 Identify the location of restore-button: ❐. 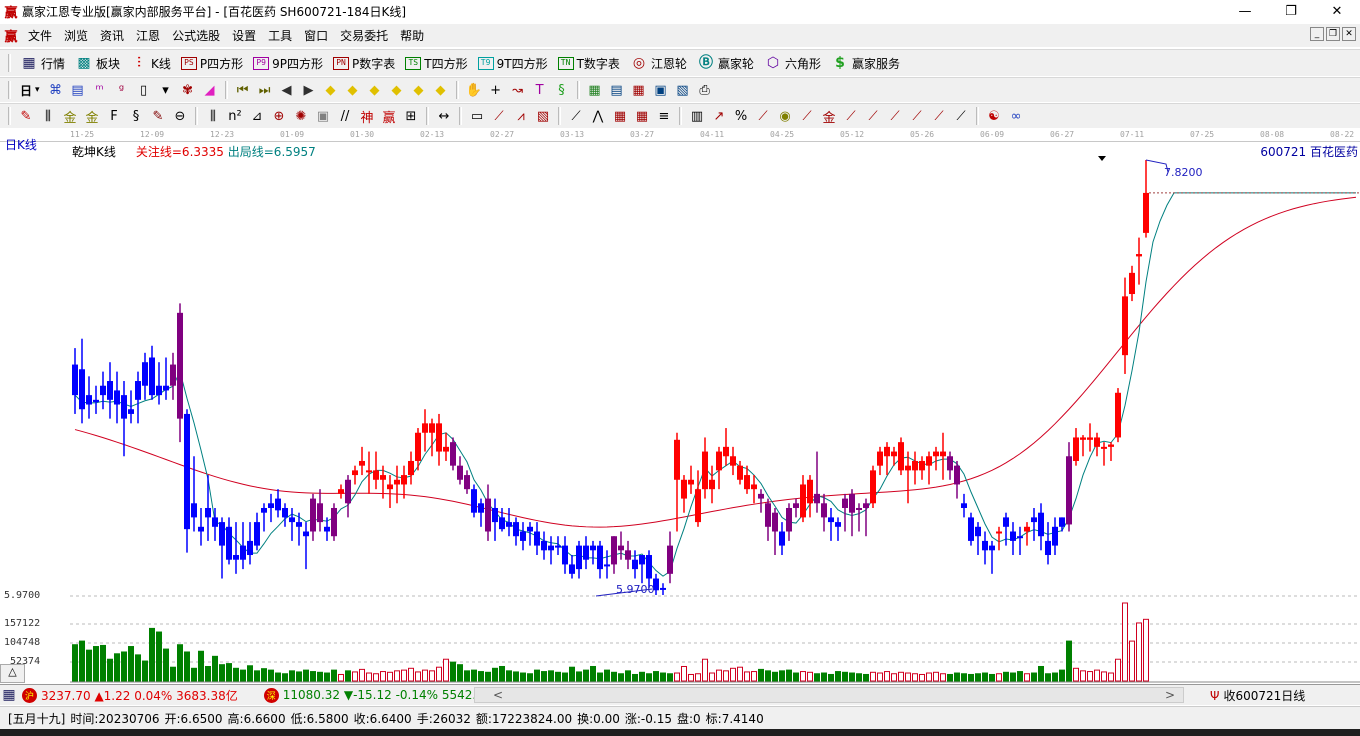
(1291, 11).